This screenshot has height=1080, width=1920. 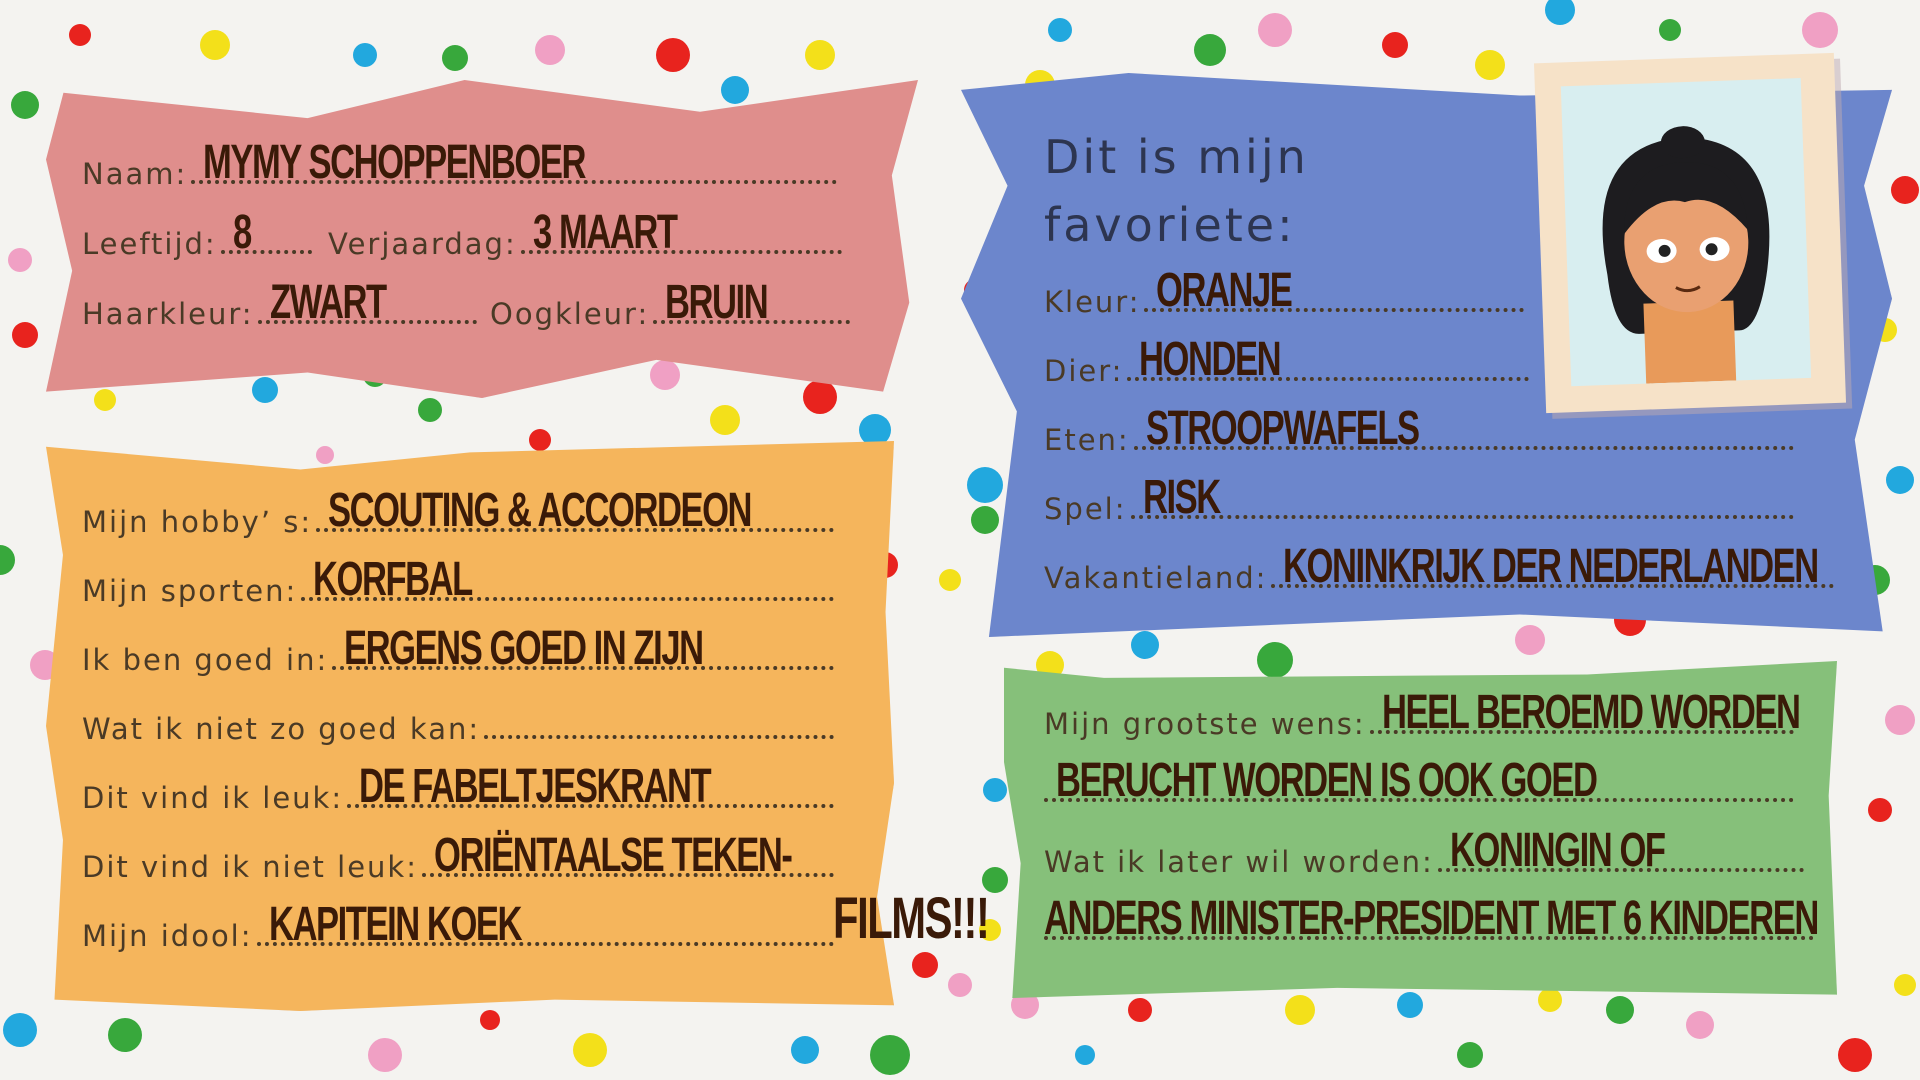 I want to click on hobby-label: Dit vind ik leuk:, so click(x=213, y=798).